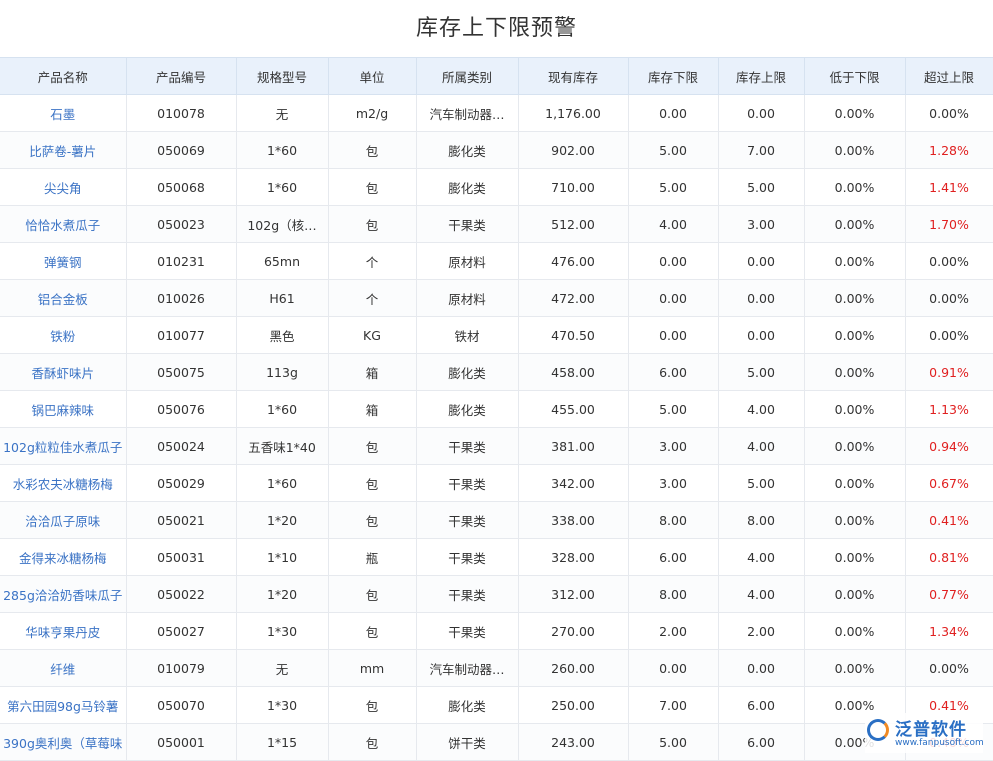 The width and height of the screenshot is (993, 761). What do you see at coordinates (282, 372) in the screenshot?
I see `spec-cell: 113g` at bounding box center [282, 372].